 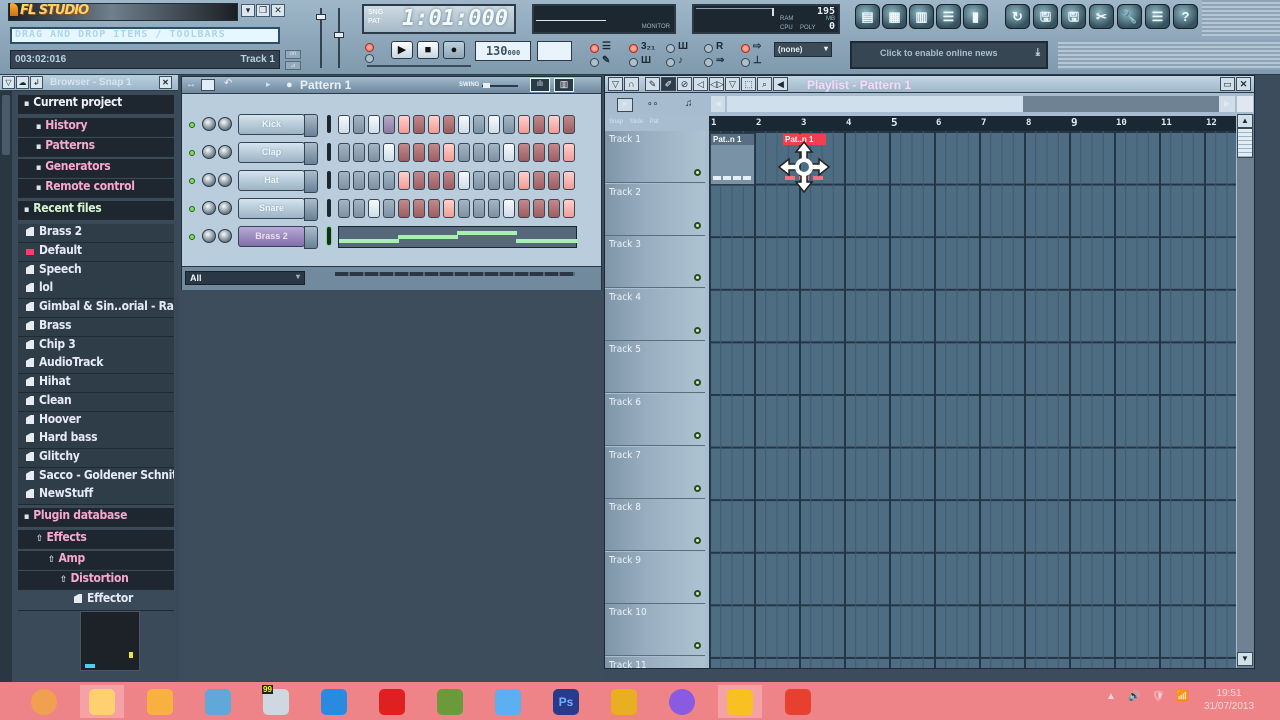 I want to click on browser-close-button: ✕, so click(x=165, y=82).